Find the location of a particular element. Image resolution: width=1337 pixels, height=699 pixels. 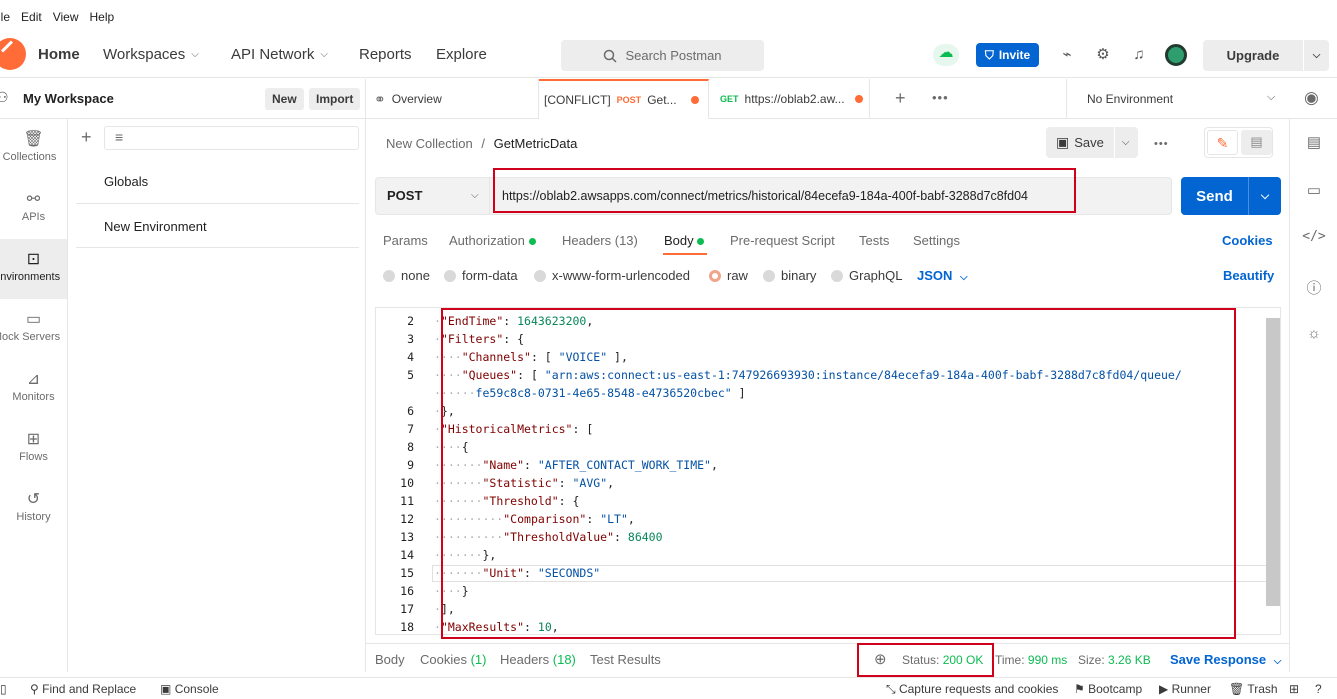

search-input: Search Postman is located at coordinates (662, 55).